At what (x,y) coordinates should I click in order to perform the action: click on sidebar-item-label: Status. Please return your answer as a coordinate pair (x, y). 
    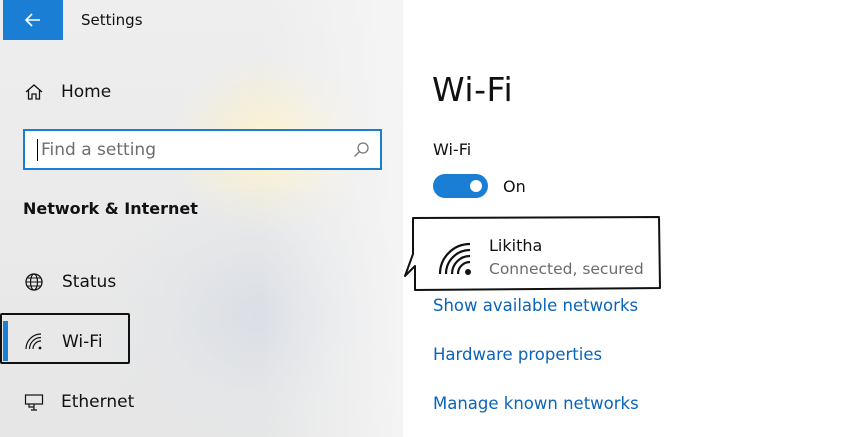
    Looking at the image, I should click on (89, 282).